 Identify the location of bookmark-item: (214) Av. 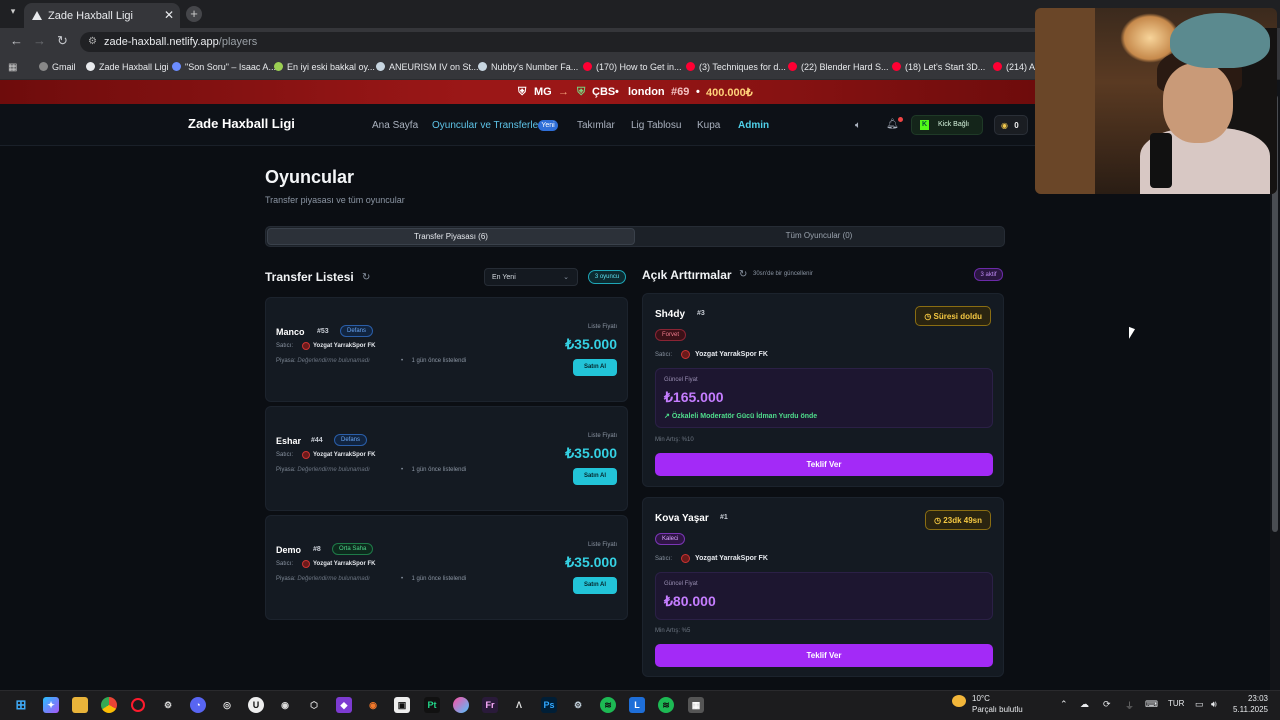
(1016, 67).